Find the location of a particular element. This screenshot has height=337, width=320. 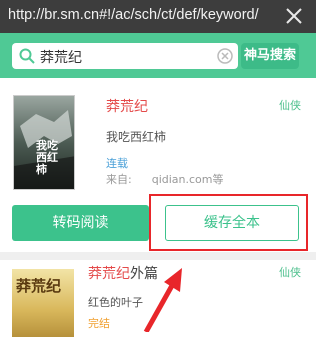

browser-address-bar: http://br.sm.cn#!/ac/sch/ct/def/keyword/ is located at coordinates (158, 16).